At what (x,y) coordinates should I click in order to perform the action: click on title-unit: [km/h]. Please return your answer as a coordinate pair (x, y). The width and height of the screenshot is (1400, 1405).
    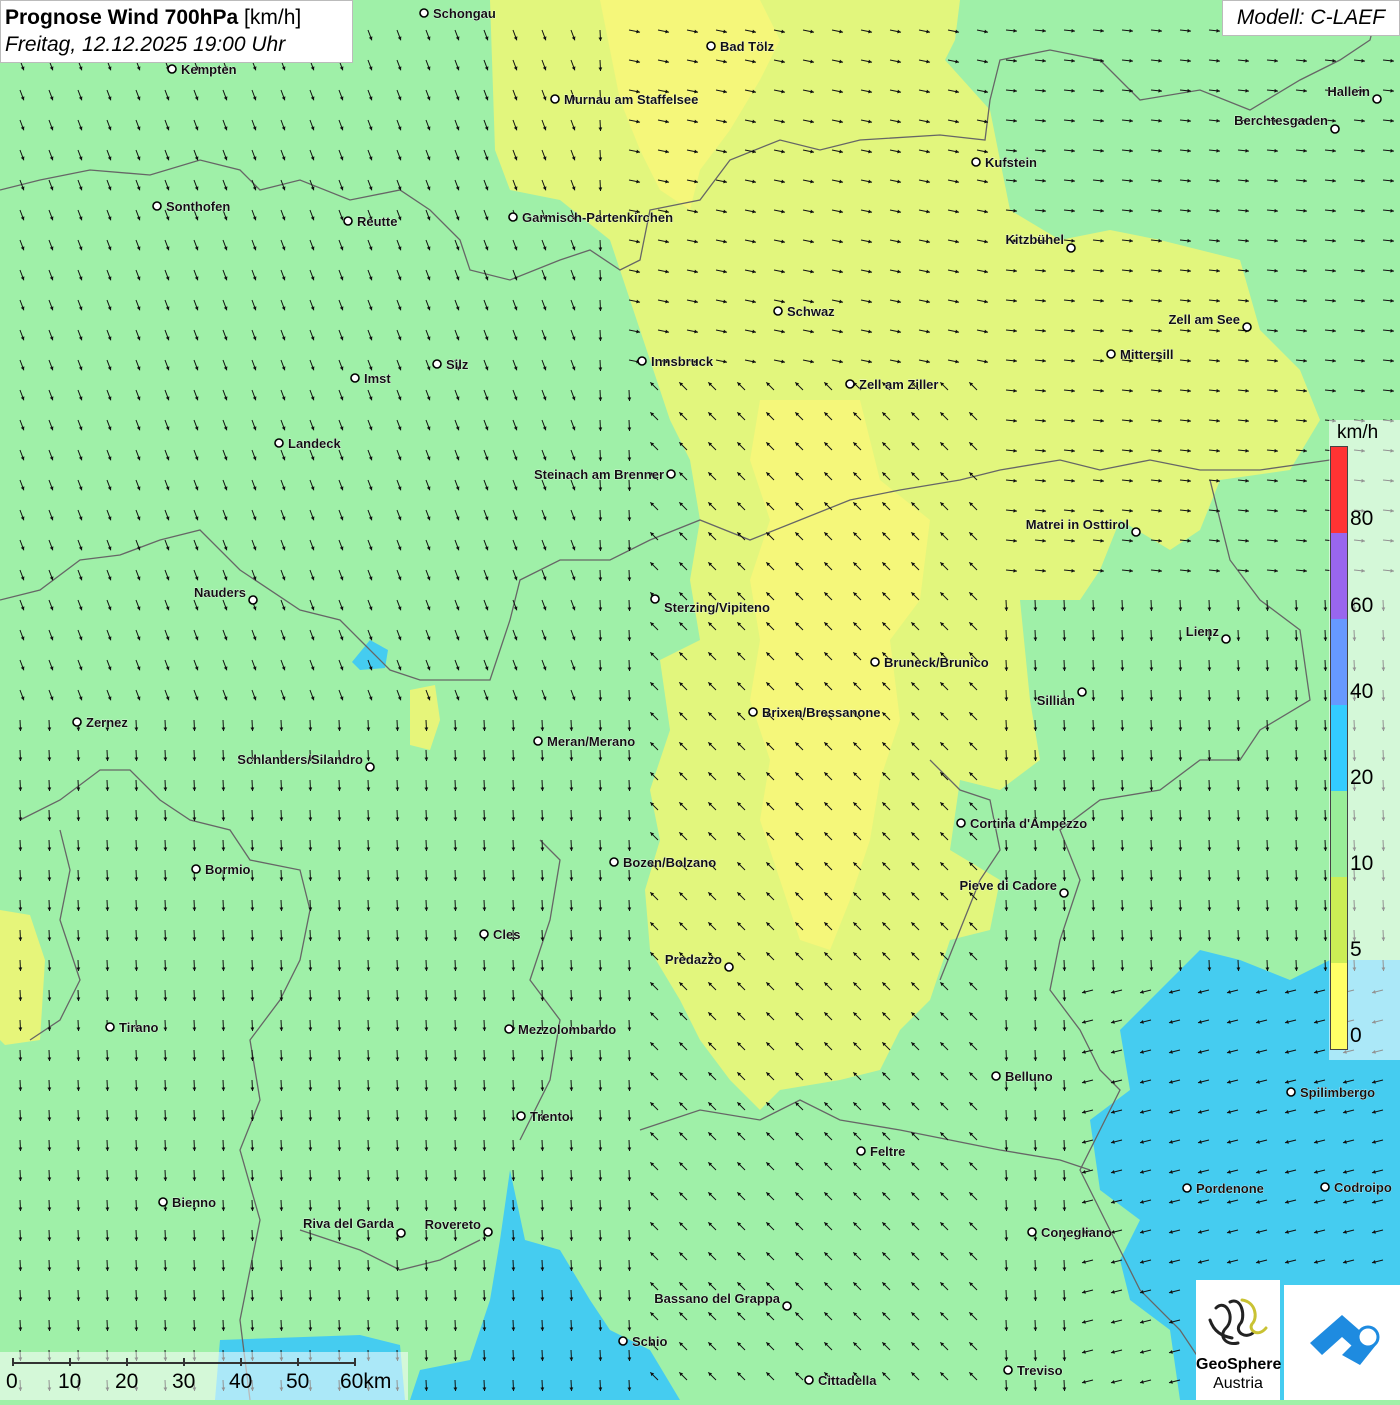
    Looking at the image, I should click on (273, 17).